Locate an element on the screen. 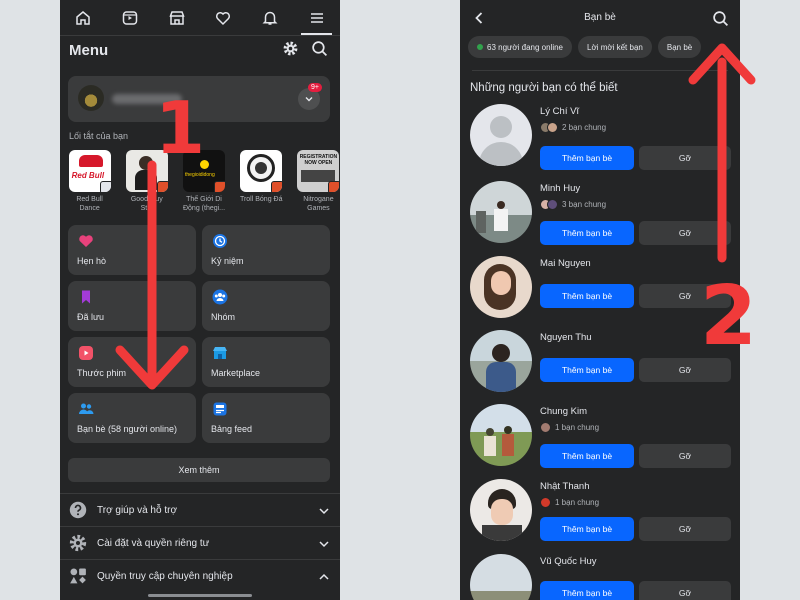 The height and width of the screenshot is (600, 800). arrow-up-annotation is located at coordinates (722, 153).